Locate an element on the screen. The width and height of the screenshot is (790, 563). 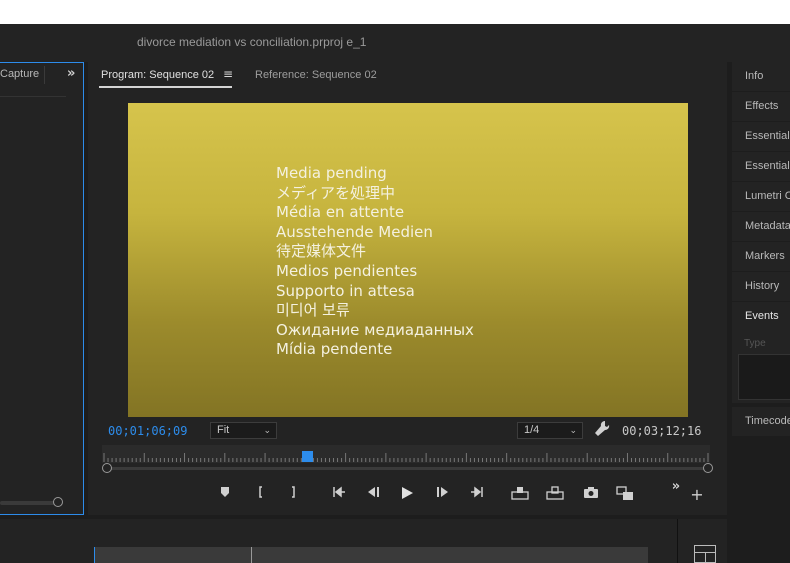
mark-in-icon is located at coordinates (261, 493).